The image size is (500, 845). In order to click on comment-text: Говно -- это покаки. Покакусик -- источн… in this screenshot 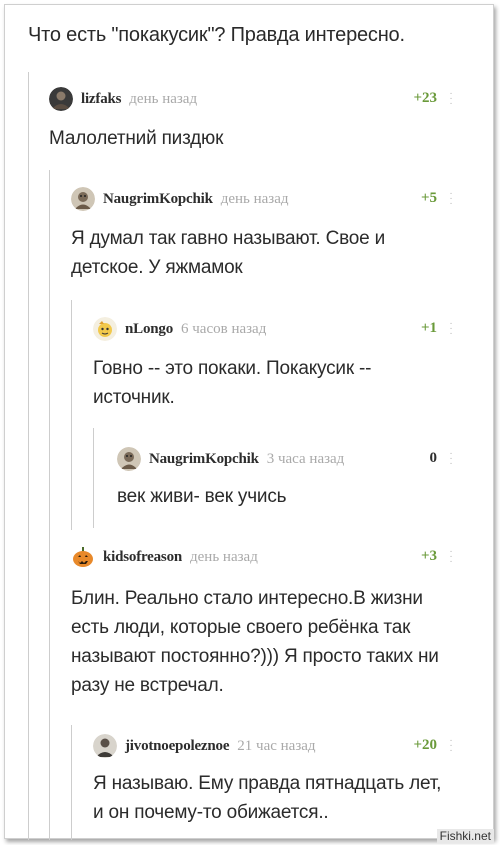, I will do `click(232, 383)`.